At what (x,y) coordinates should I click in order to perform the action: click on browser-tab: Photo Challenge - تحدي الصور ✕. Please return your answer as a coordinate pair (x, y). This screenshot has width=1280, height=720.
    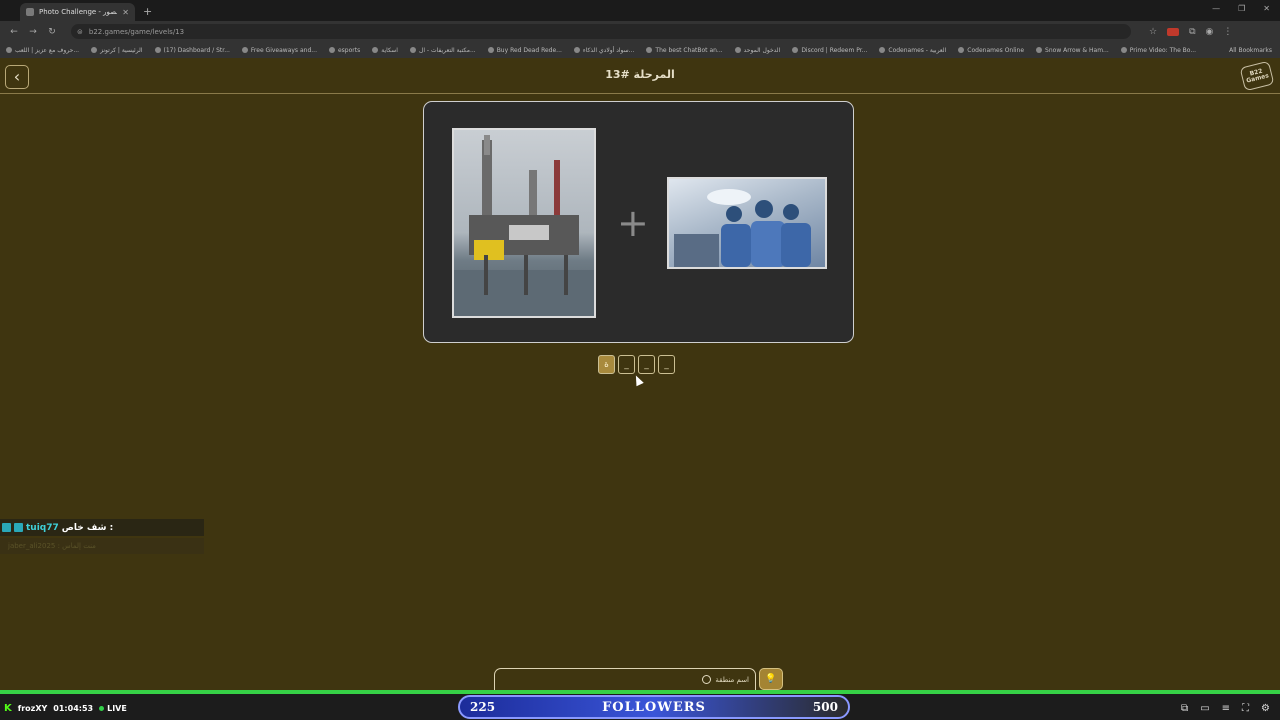
    Looking at the image, I should click on (77, 12).